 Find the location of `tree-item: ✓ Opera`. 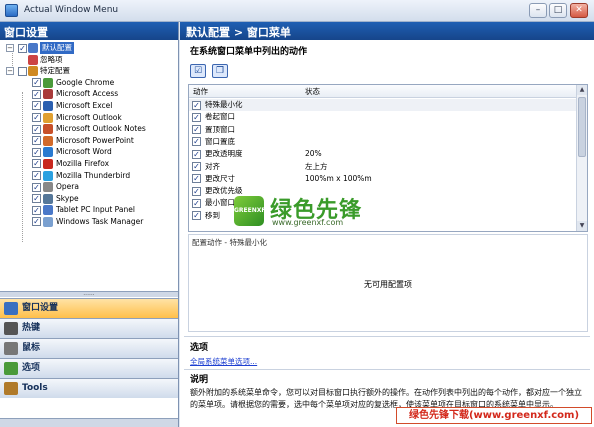

tree-item: ✓ Opera is located at coordinates (89, 187).